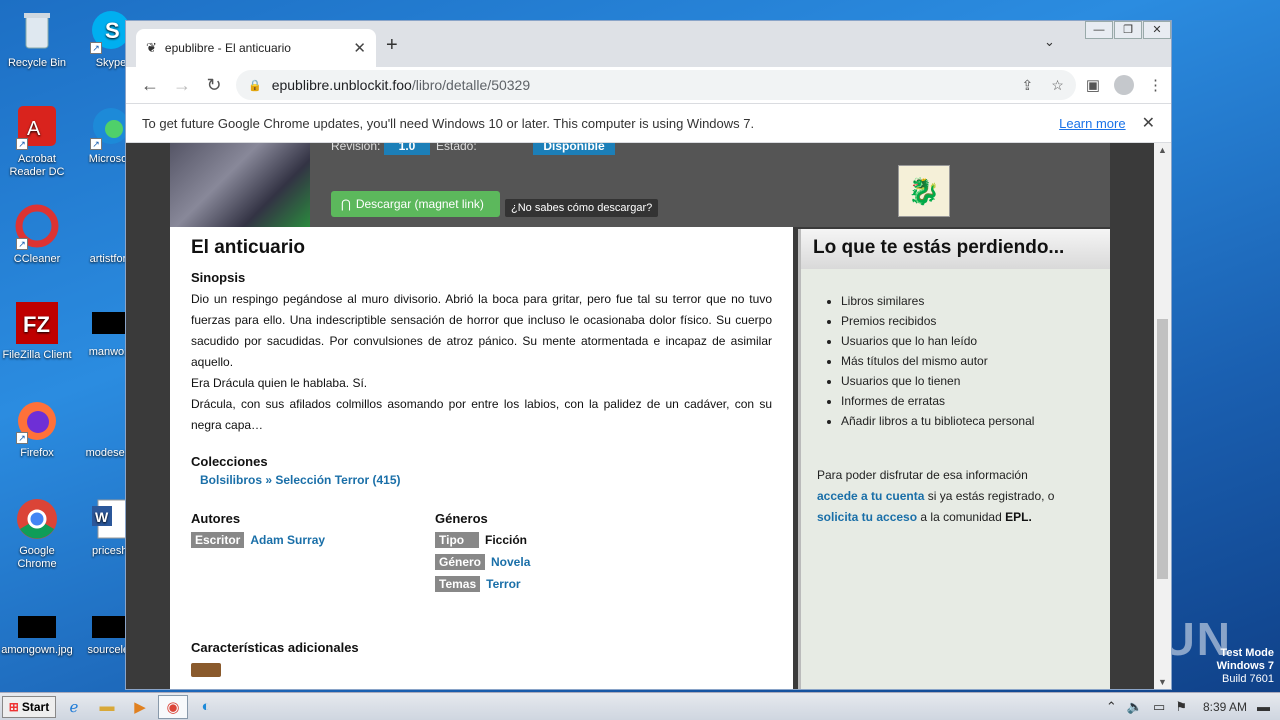 This screenshot has height=720, width=1280. I want to click on action-center-flag-icon: ⚑, so click(1181, 707).